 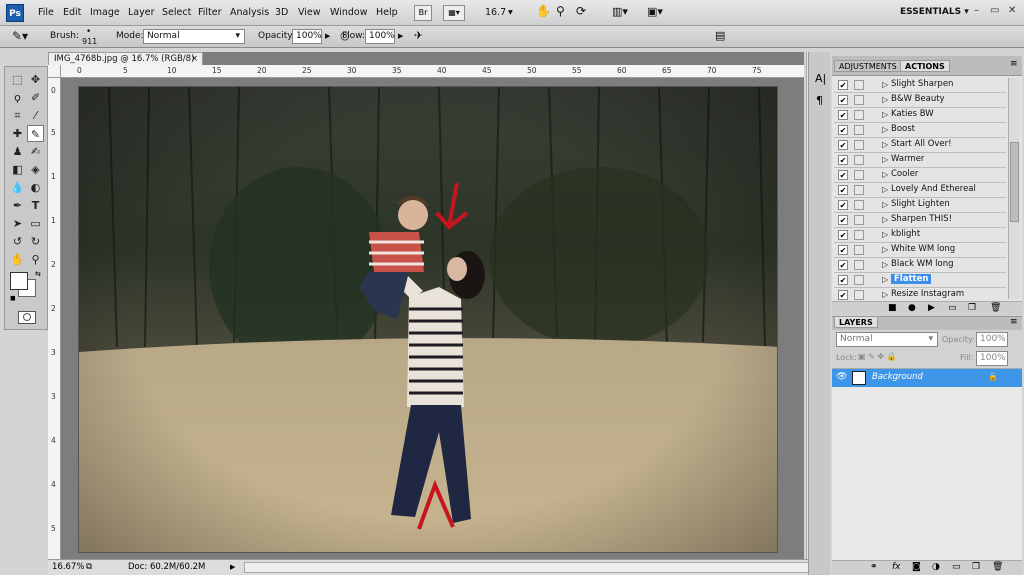 What do you see at coordinates (38, 274) in the screenshot?
I see `swap-colors-icon: ⇆` at bounding box center [38, 274].